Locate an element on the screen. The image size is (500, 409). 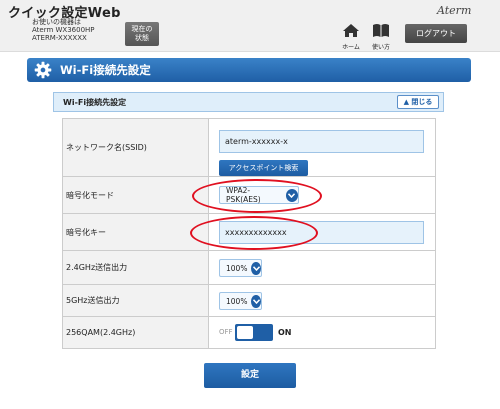
subsection-header: Wi-Fi接続先設定 ▲ 閉じる is located at coordinates (248, 102).